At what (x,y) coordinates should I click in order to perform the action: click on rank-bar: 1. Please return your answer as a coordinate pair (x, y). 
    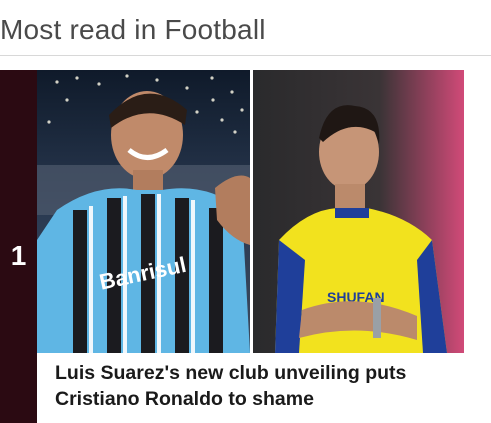
    Looking at the image, I should click on (18, 246).